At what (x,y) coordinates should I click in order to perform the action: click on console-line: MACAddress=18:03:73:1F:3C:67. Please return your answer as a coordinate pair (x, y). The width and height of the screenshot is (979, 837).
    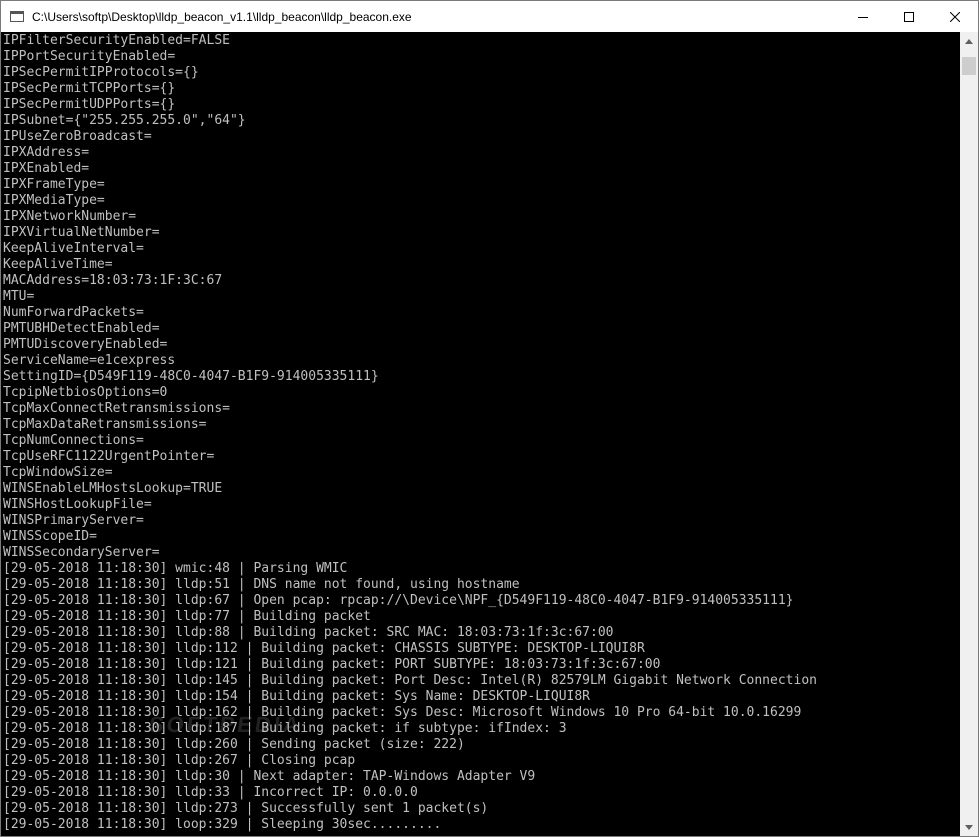
    Looking at the image, I should click on (113, 280).